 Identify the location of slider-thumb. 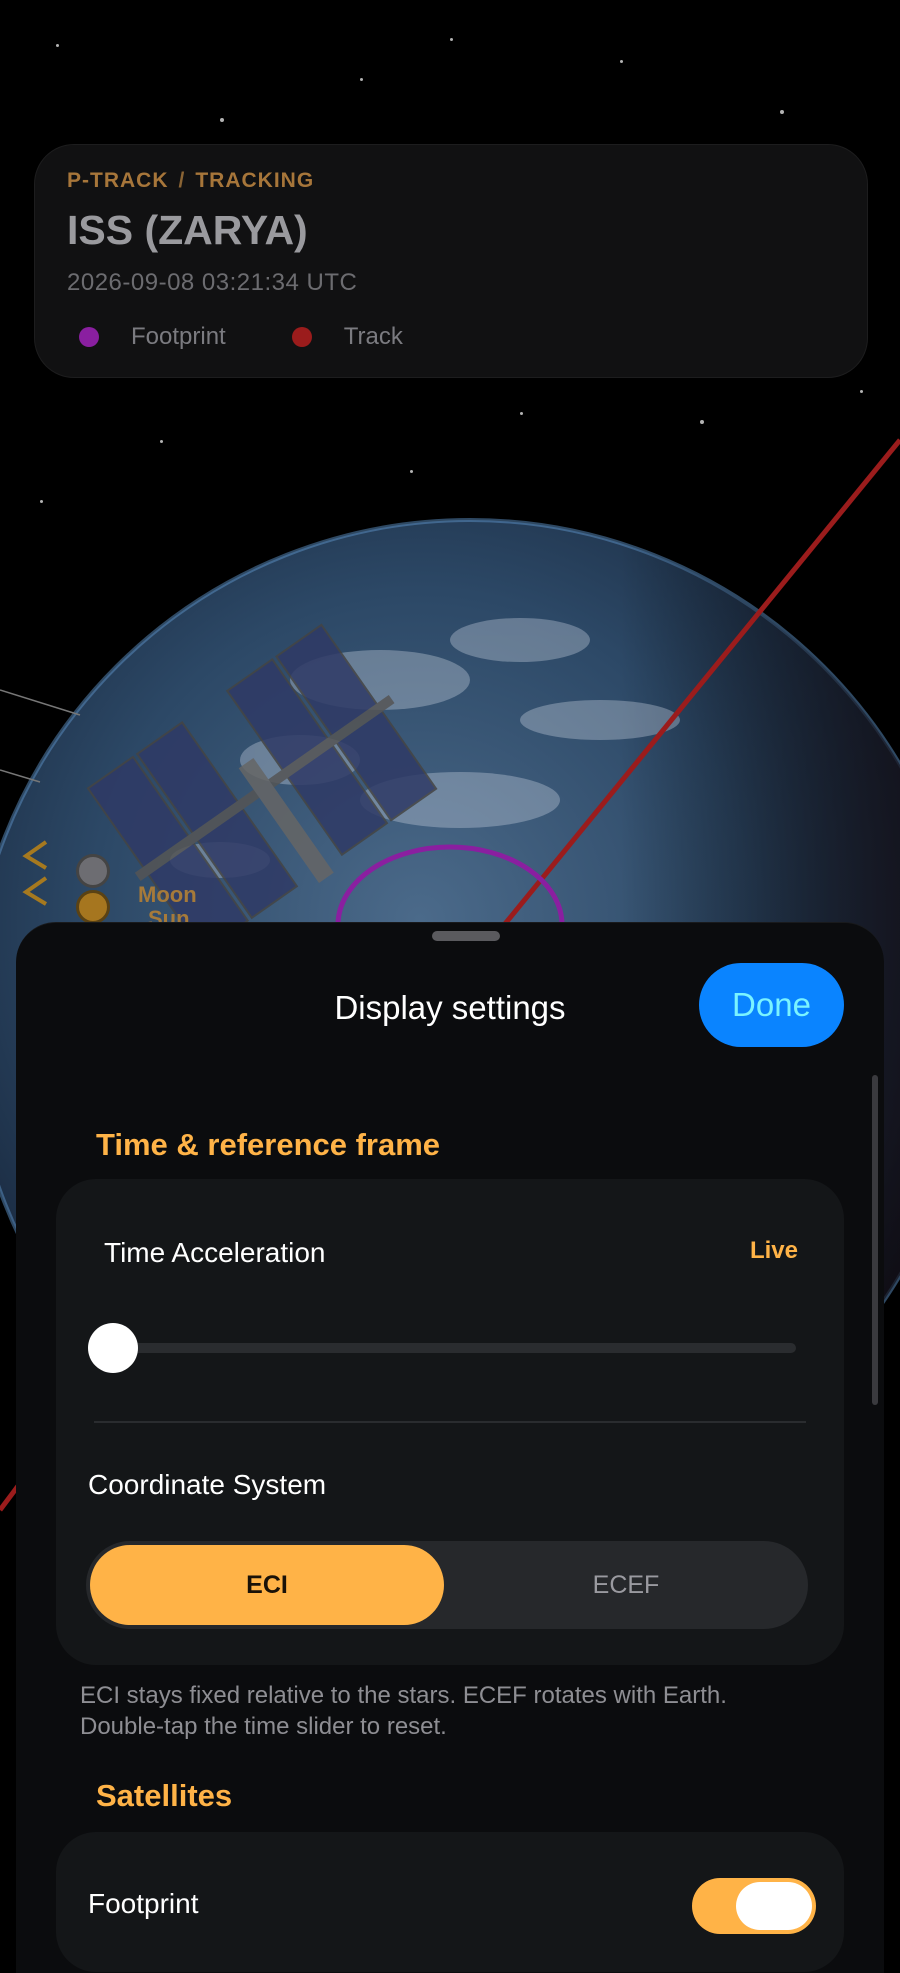
(113, 1348).